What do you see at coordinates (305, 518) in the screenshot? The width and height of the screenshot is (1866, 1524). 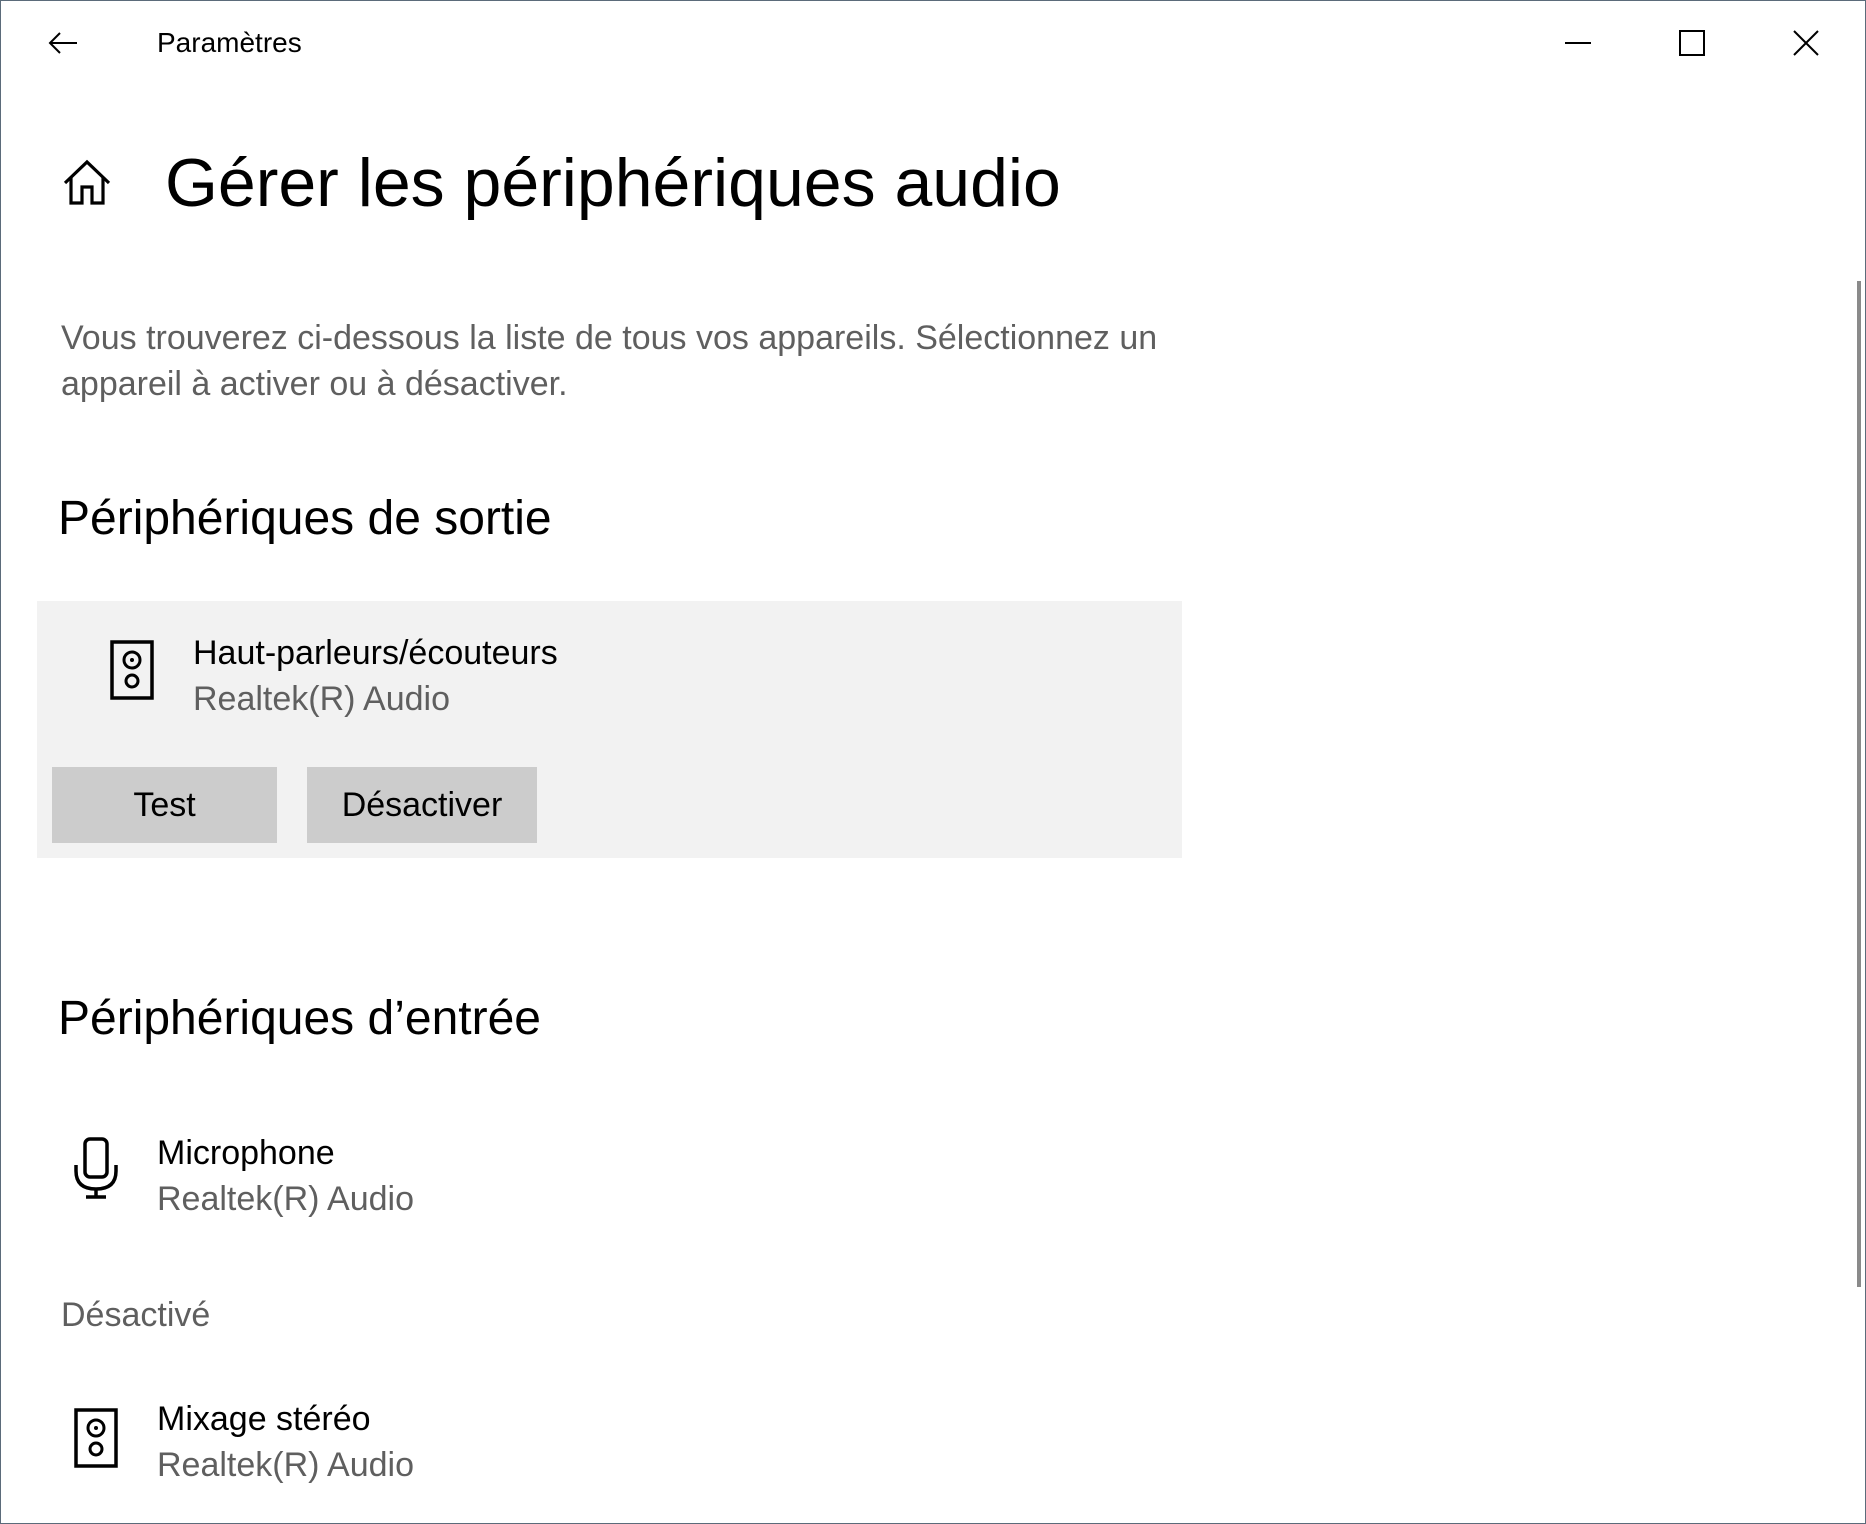 I see `output-section-title: Périphériques de sortie` at bounding box center [305, 518].